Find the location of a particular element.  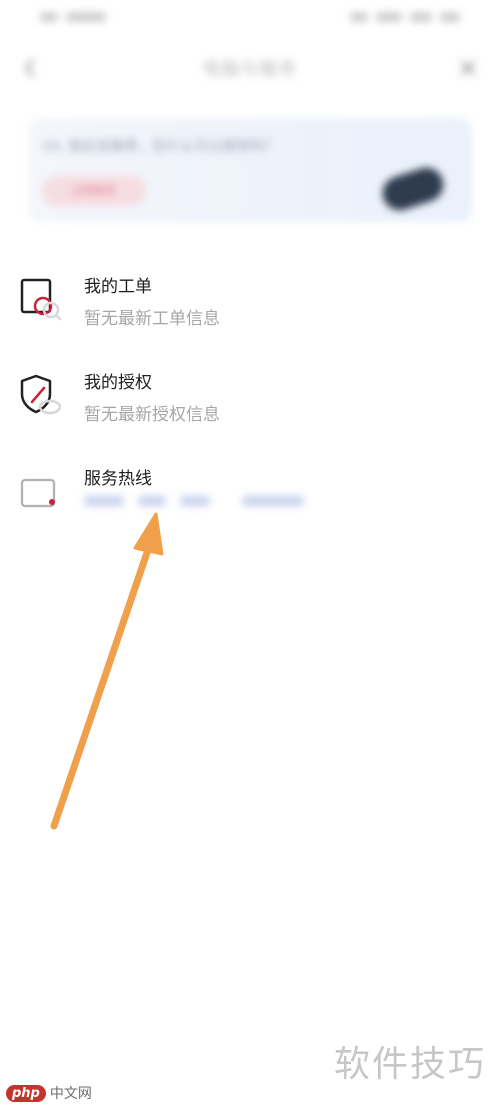

watermark-text: 软件技巧 is located at coordinates (409, 1064).